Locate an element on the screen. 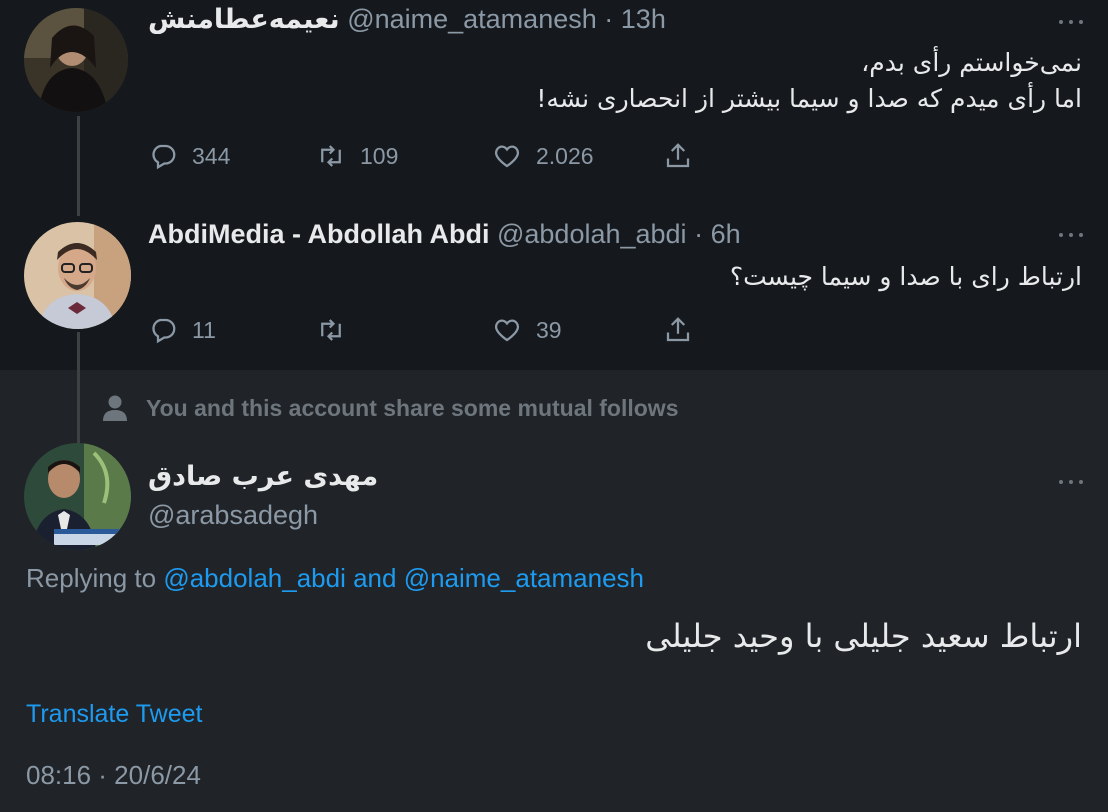  retweet-button is located at coordinates (338, 330).